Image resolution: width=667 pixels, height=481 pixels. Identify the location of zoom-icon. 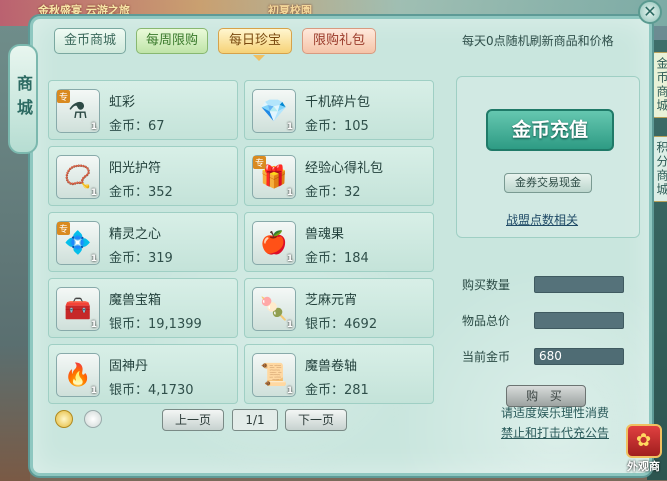
(64, 419).